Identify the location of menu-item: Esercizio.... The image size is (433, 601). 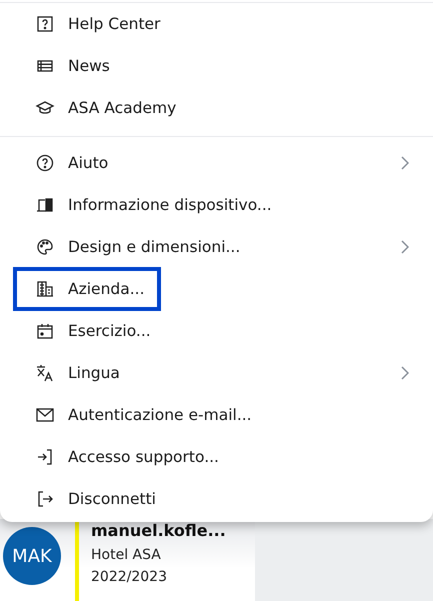
(216, 331).